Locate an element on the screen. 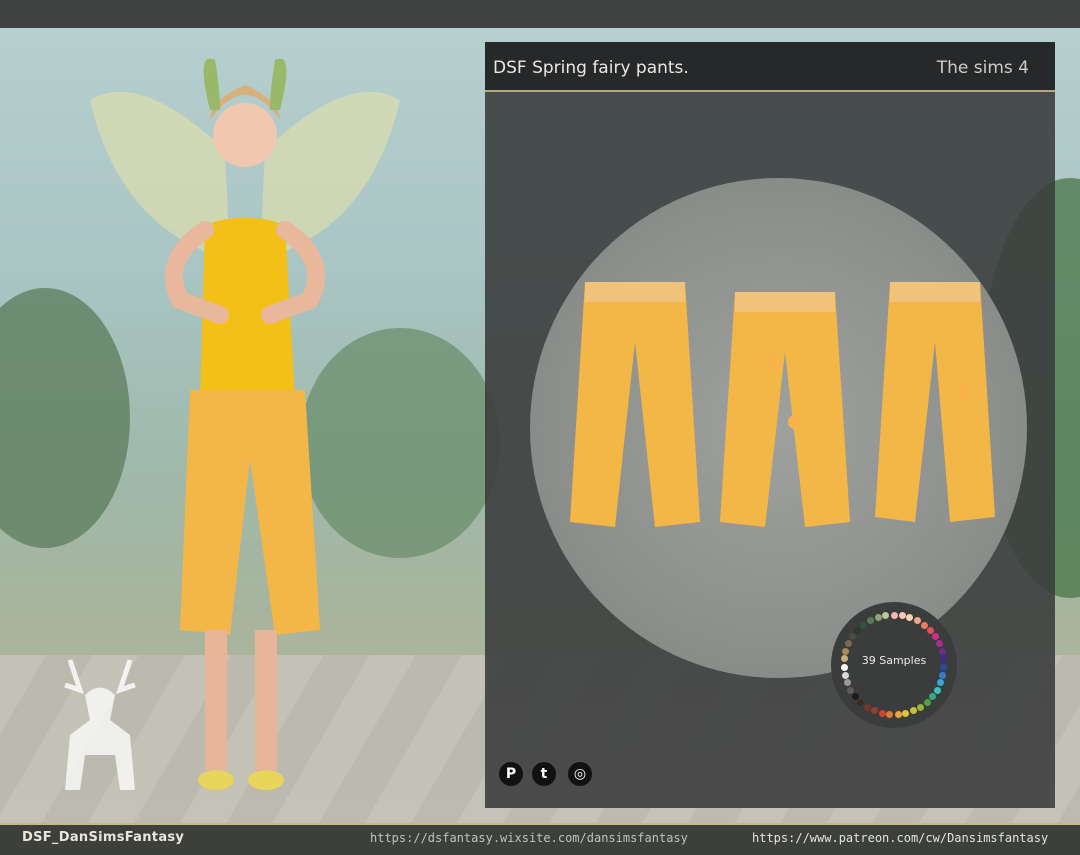 Image resolution: width=1080 pixels, height=855 pixels. samples-count: 39 Samples is located at coordinates (894, 660).